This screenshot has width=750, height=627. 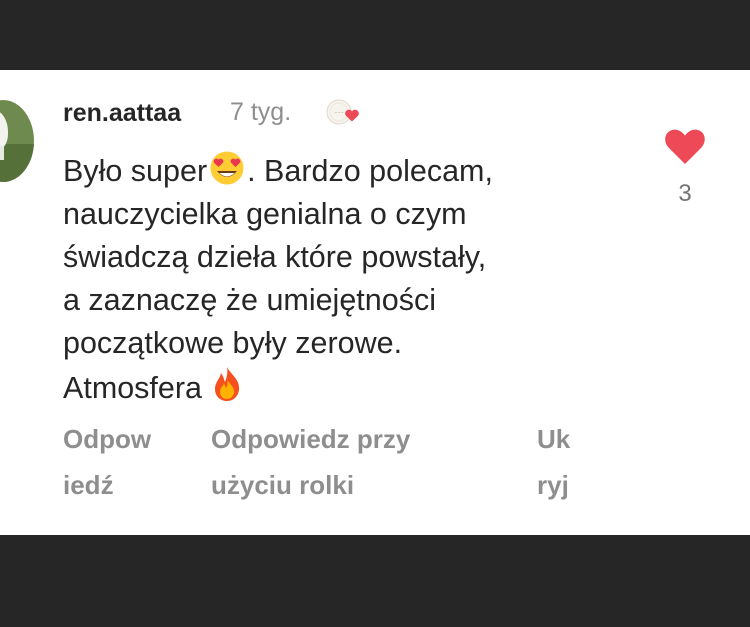 I want to click on avatar-leg, so click(x=2, y=153).